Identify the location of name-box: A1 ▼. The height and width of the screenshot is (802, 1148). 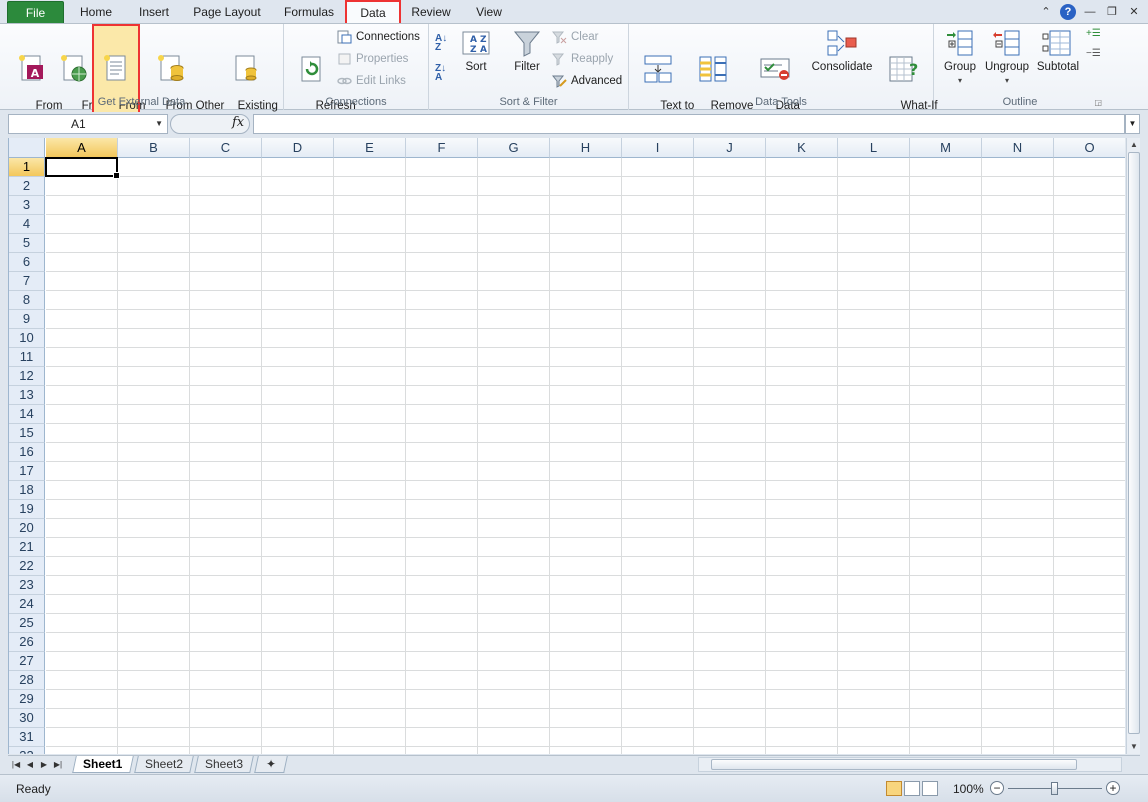
(88, 124).